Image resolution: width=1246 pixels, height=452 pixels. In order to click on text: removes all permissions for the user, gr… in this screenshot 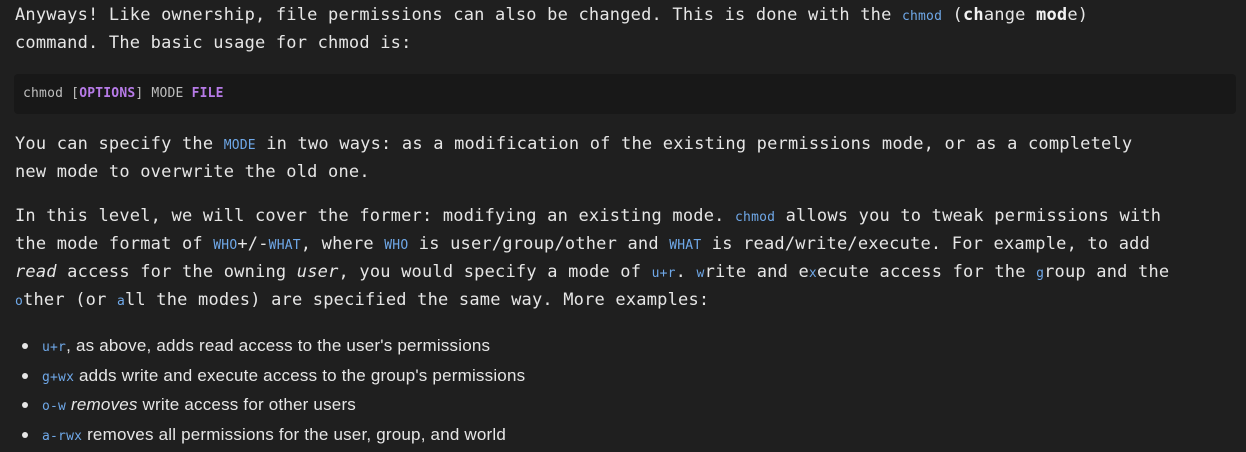, I will do `click(294, 434)`.